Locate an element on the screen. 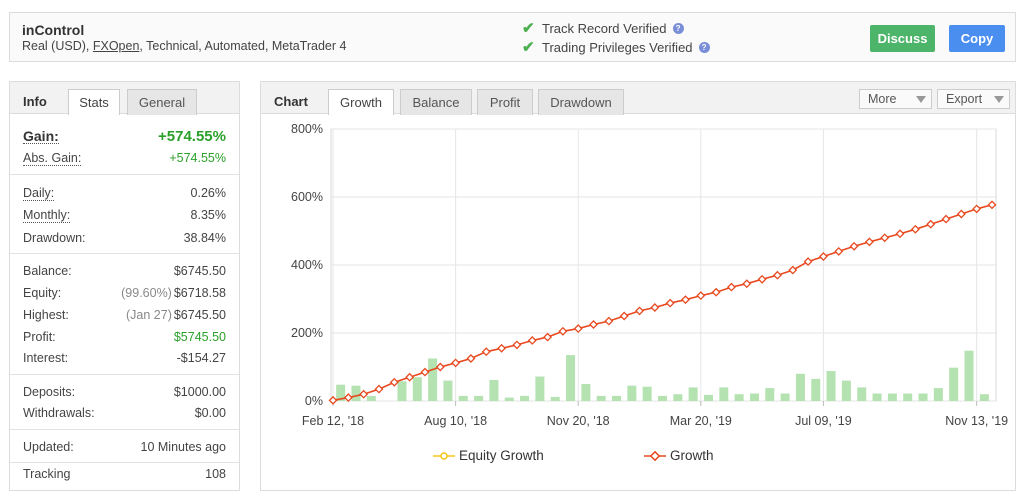 The width and height of the screenshot is (1024, 499). tab-stats: Stats is located at coordinates (94, 102).